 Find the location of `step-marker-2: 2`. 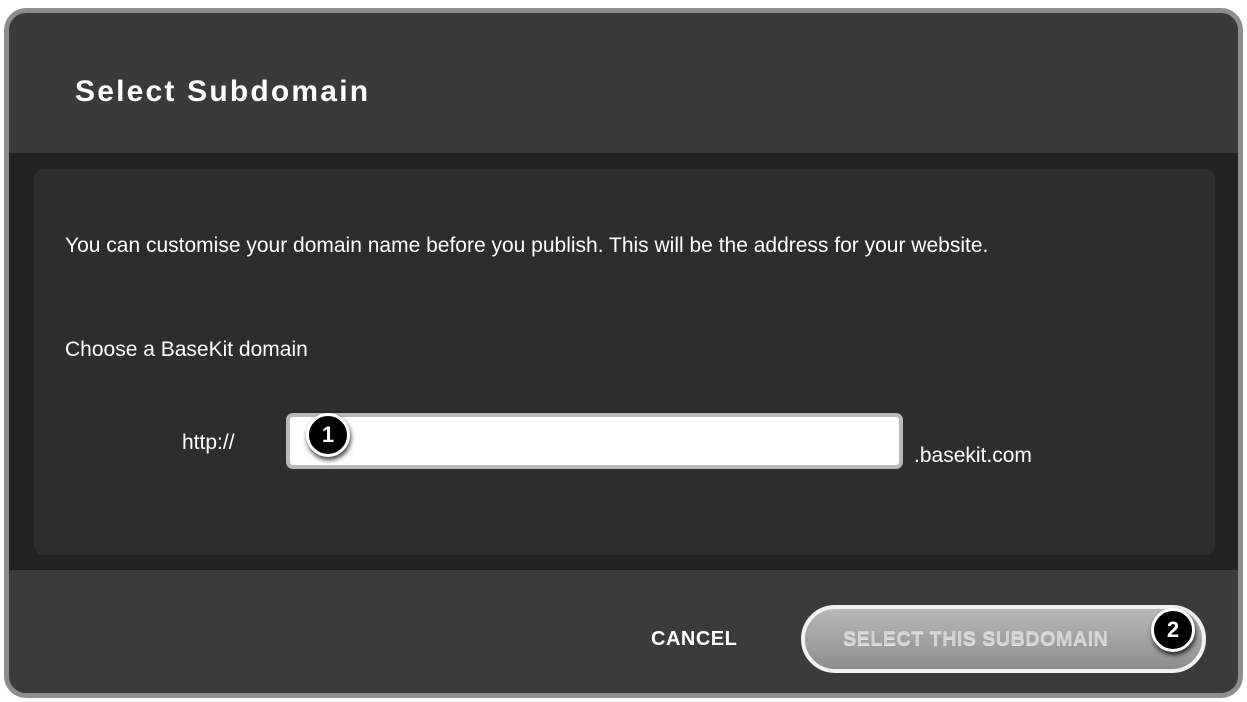

step-marker-2: 2 is located at coordinates (1173, 630).